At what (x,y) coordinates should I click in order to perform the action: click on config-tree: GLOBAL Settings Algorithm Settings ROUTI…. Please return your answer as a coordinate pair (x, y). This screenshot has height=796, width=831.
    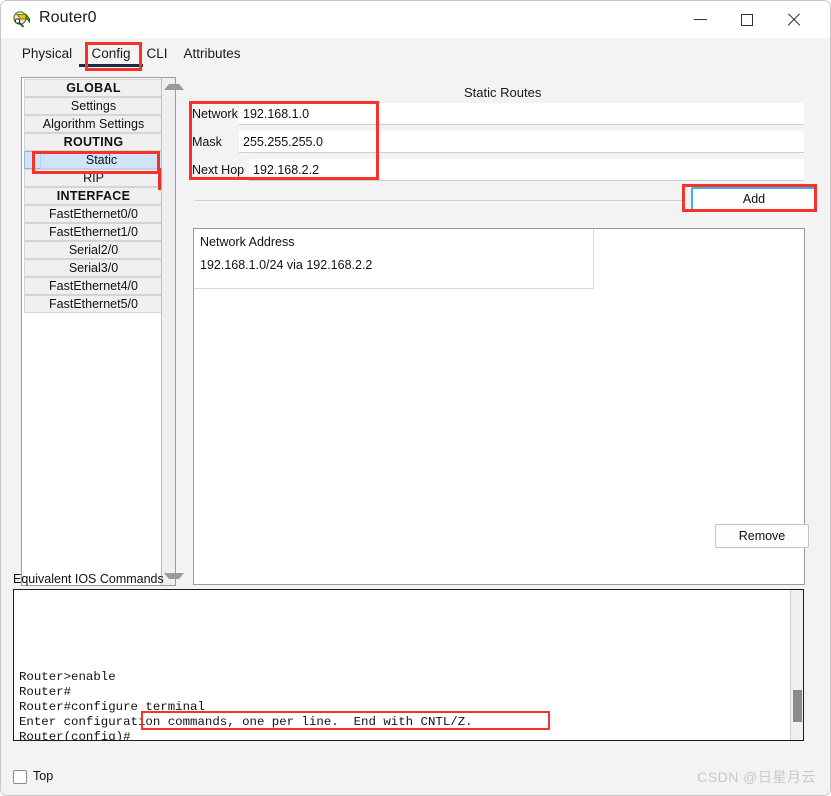
    Looking at the image, I should click on (102, 331).